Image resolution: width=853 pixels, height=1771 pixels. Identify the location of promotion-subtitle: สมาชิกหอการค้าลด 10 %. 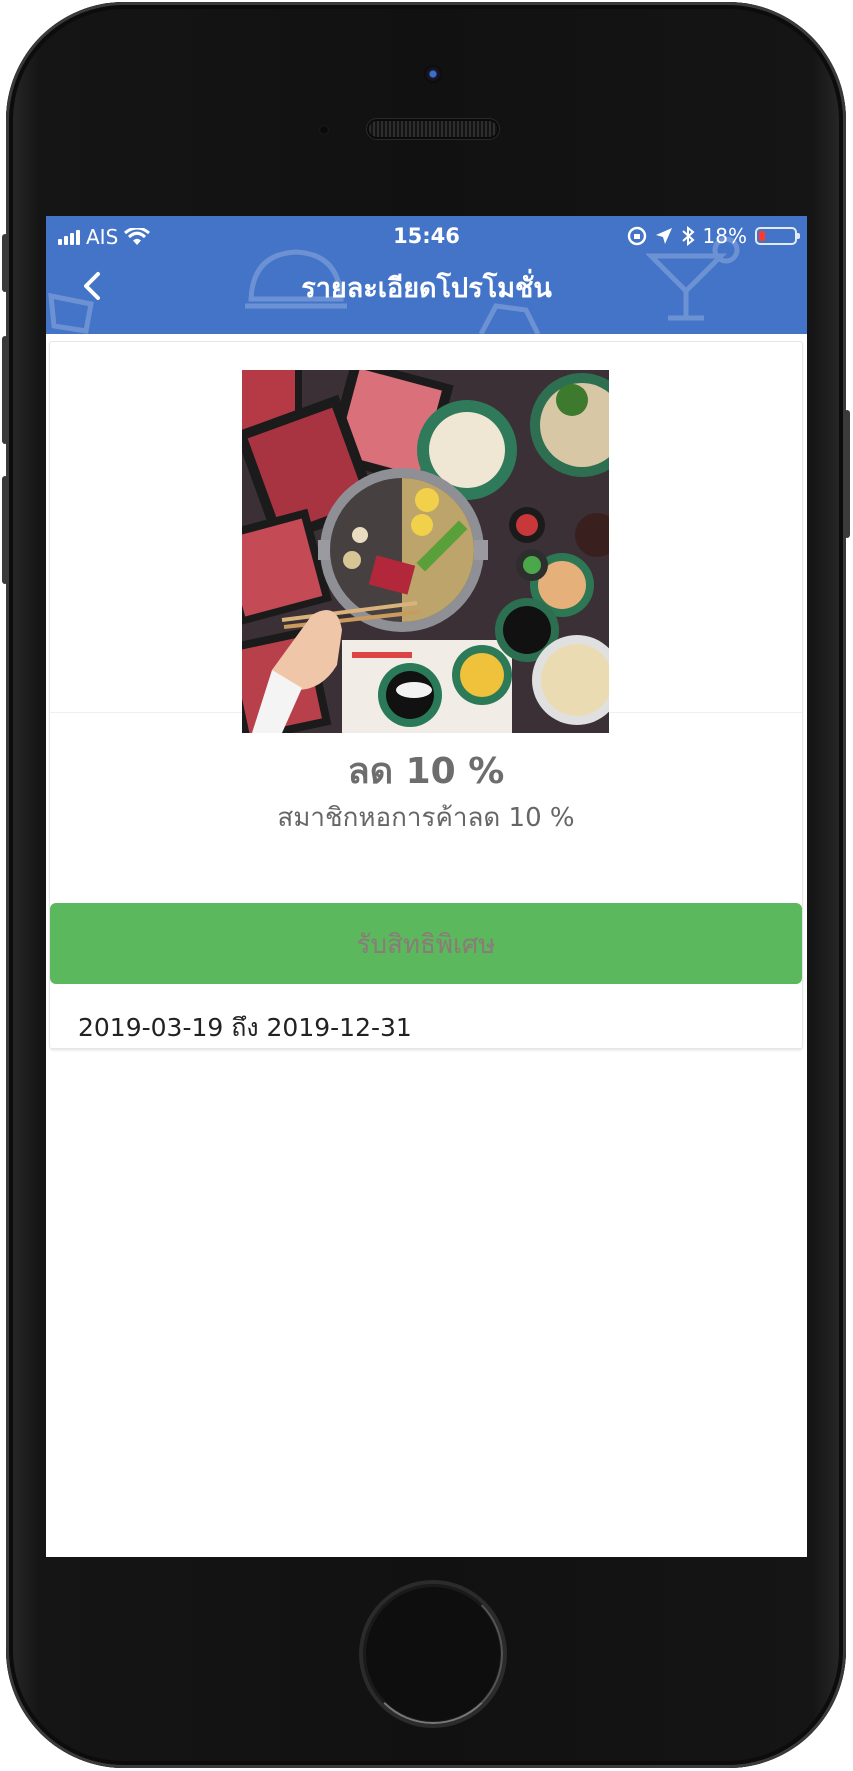
(426, 818).